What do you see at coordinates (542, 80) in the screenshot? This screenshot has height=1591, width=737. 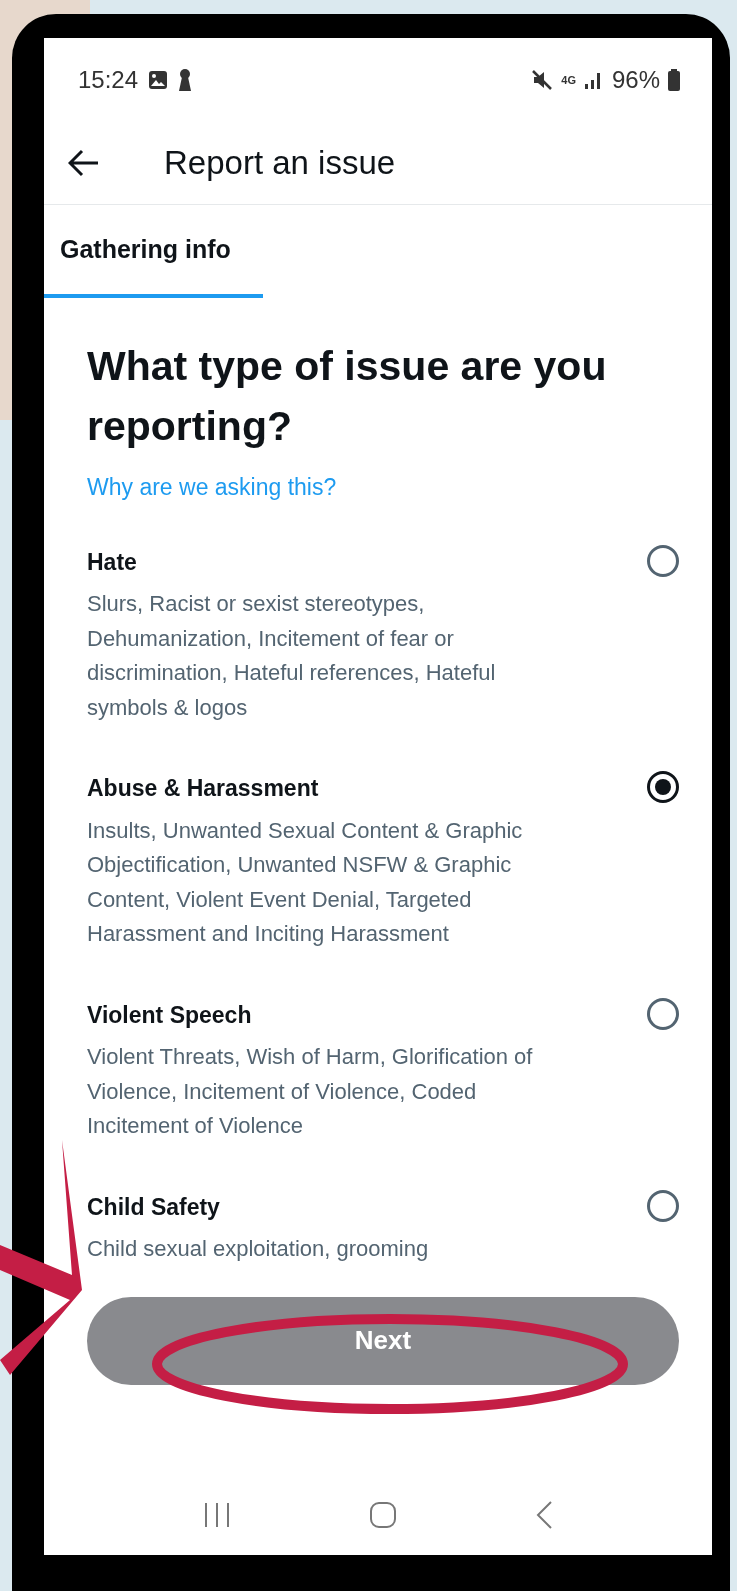 I see `mute-icon` at bounding box center [542, 80].